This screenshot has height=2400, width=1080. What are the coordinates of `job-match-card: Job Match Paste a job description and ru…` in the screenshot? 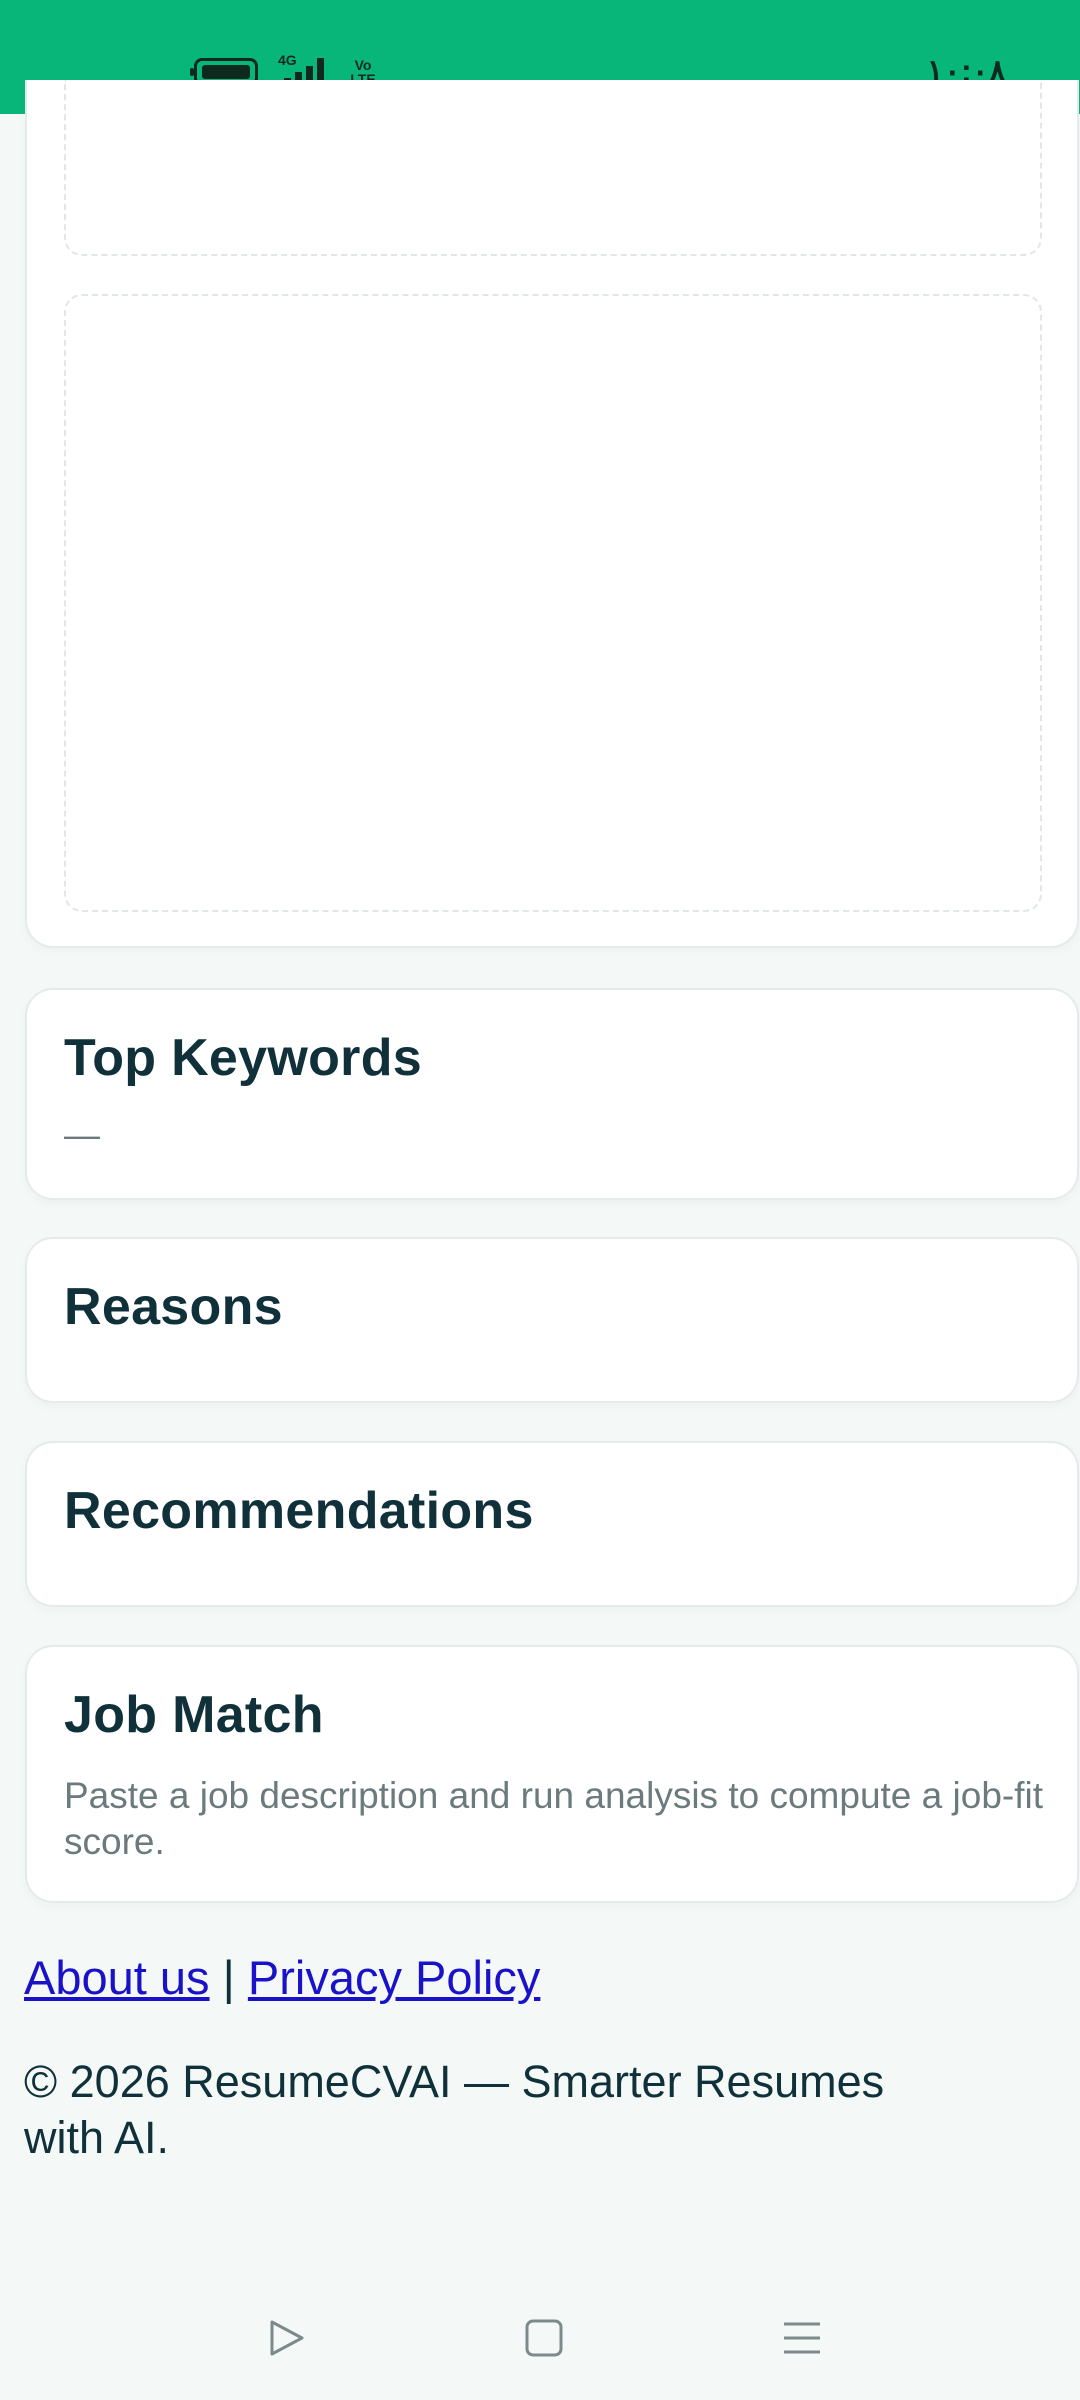 It's located at (552, 1774).